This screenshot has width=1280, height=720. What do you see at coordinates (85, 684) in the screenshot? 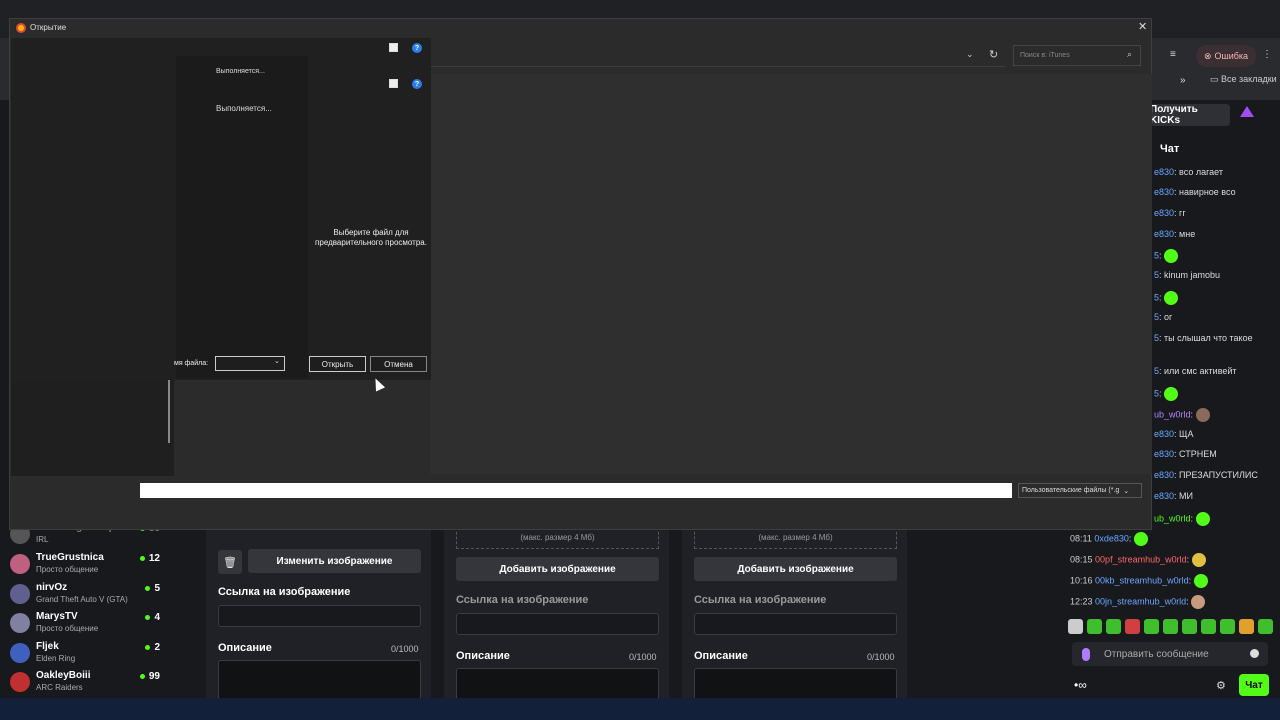
I see `channel-item: OakleyBoiii ARC Raiders 99` at bounding box center [85, 684].